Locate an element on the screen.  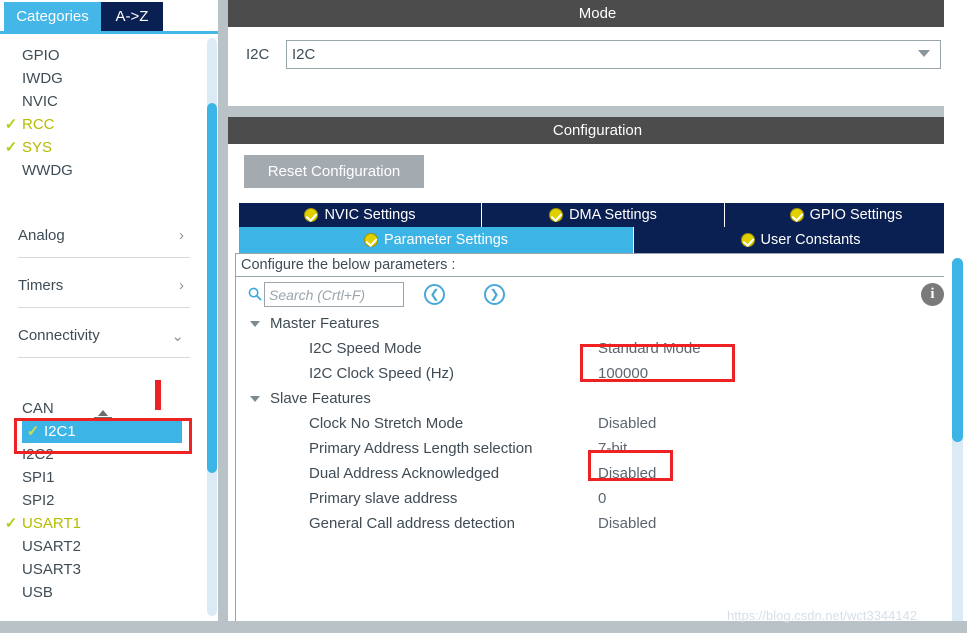
sidebar-item-label: SYS is located at coordinates (37, 147).